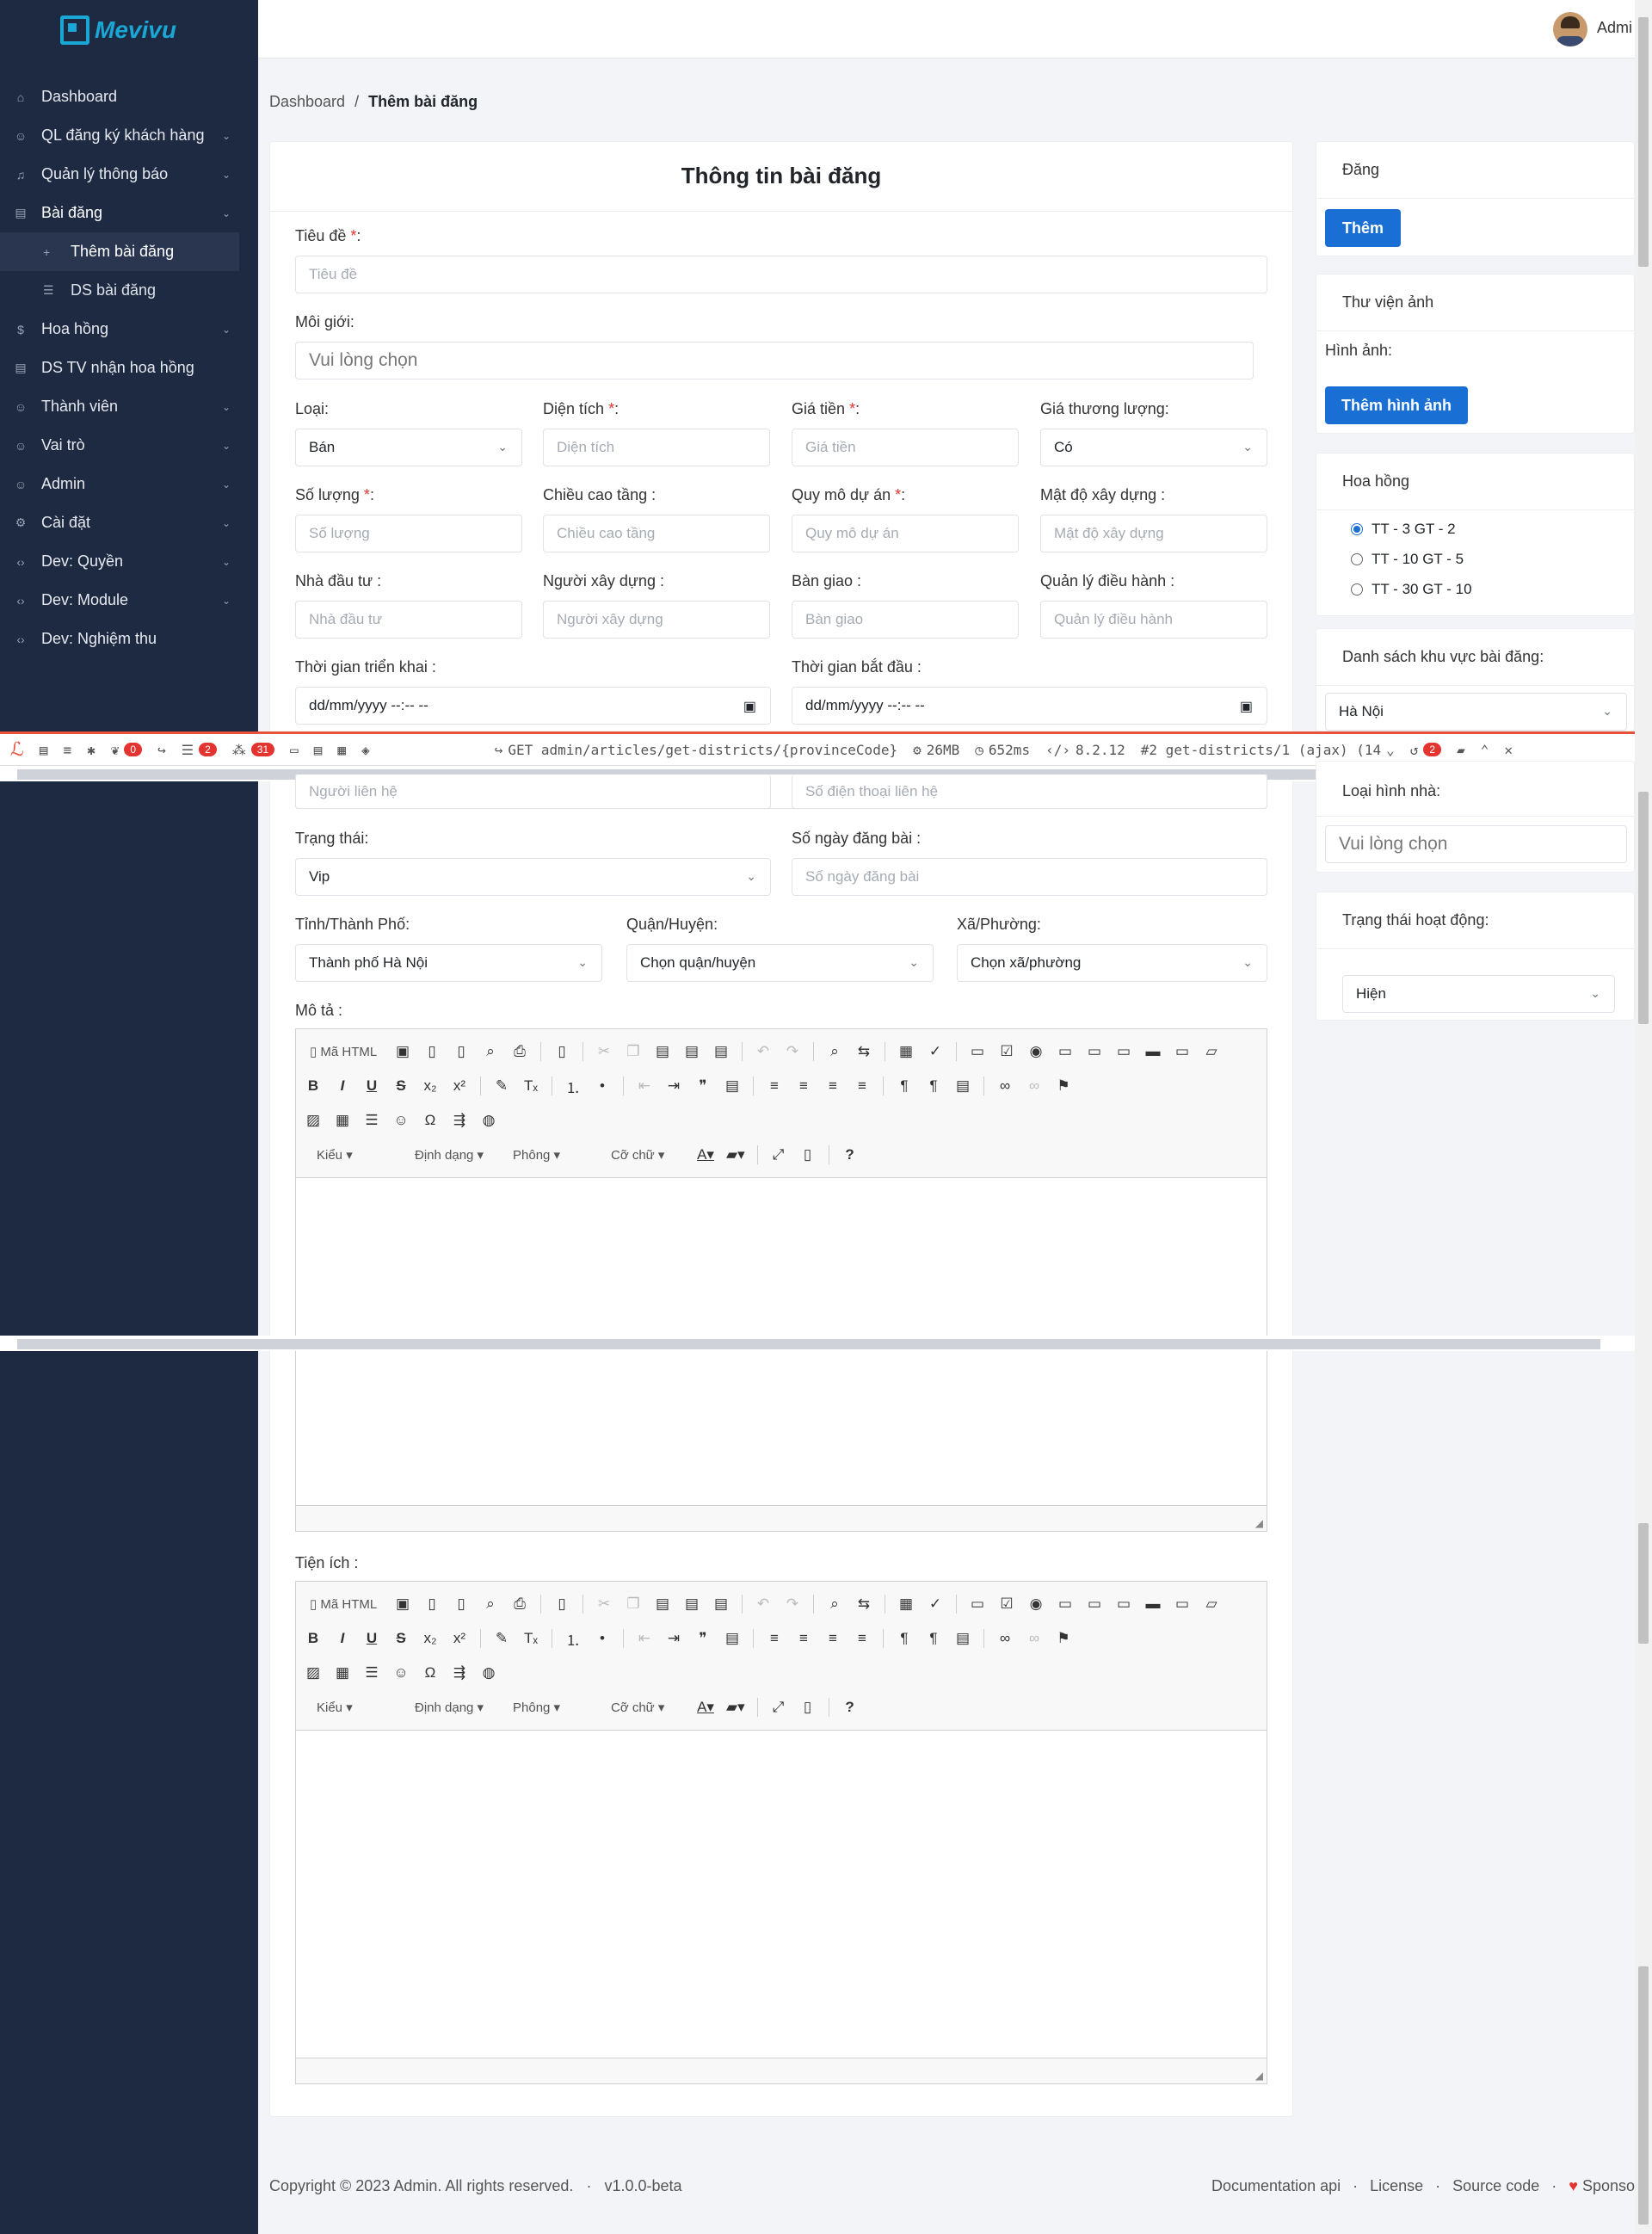 This screenshot has width=1652, height=2234. What do you see at coordinates (656, 533) in the screenshot?
I see `floor-height-input: Chiều cao tầng` at bounding box center [656, 533].